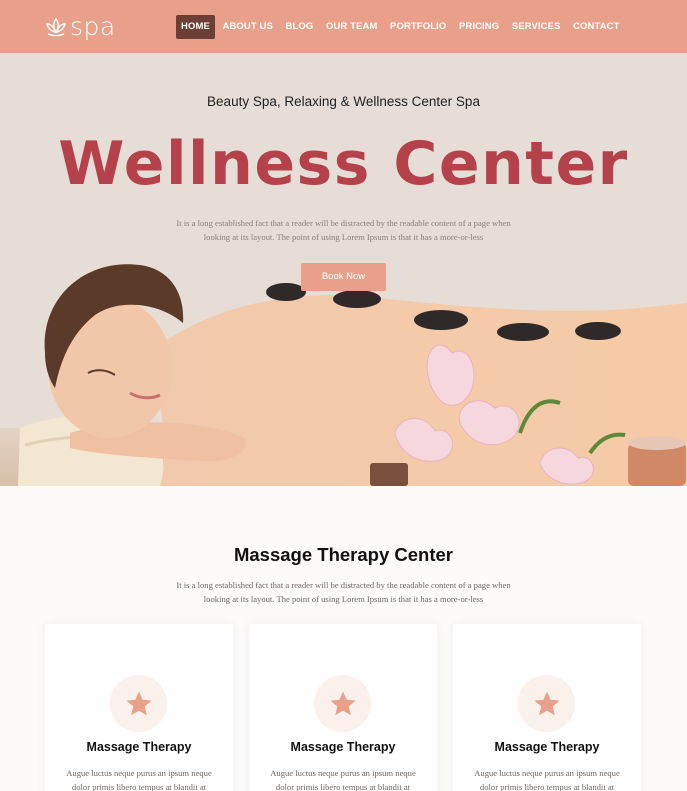  Describe the element at coordinates (343, 554) in the screenshot. I see `section-title: Massage Therapy Center` at that location.